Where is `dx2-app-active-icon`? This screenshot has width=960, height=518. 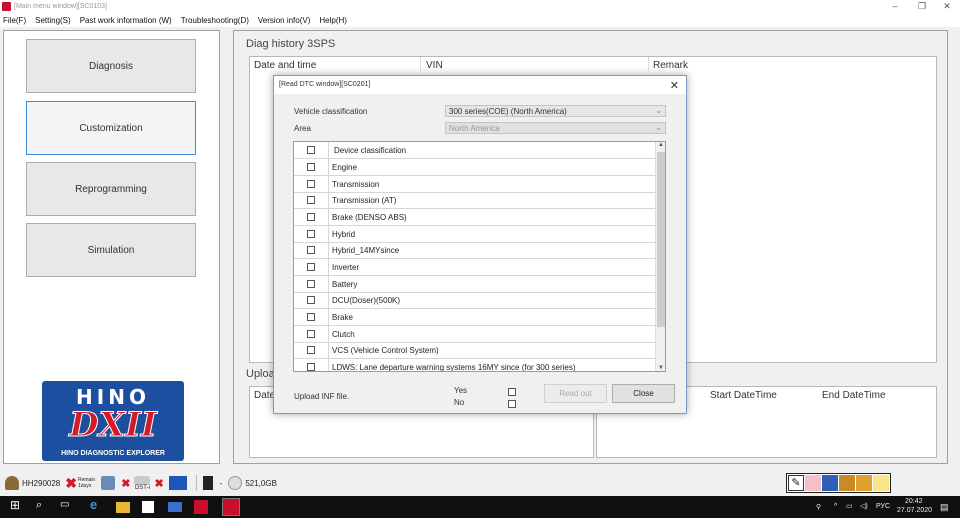
dx2-app-active-icon is located at coordinates (231, 507).